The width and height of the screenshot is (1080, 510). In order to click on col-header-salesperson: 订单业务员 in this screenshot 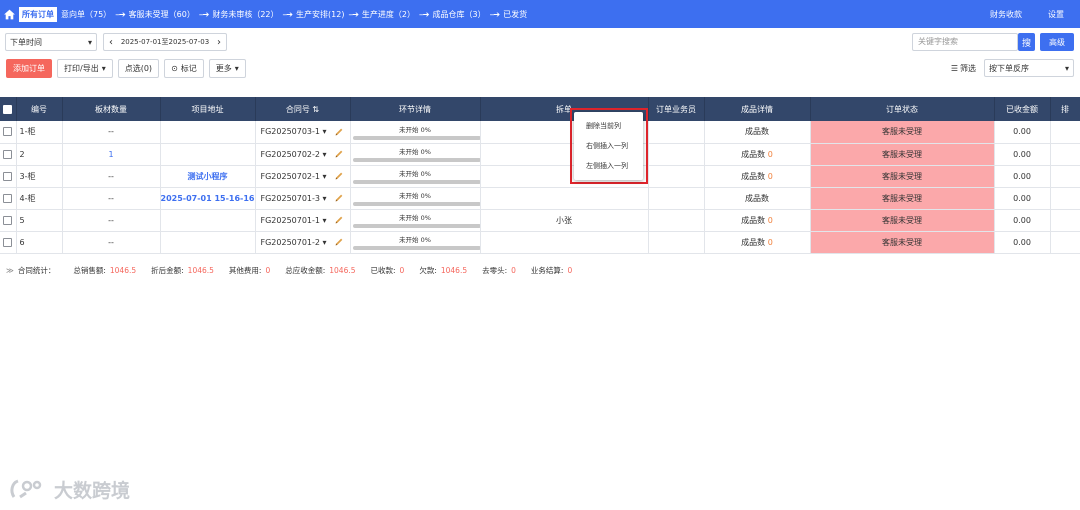, I will do `click(676, 109)`.